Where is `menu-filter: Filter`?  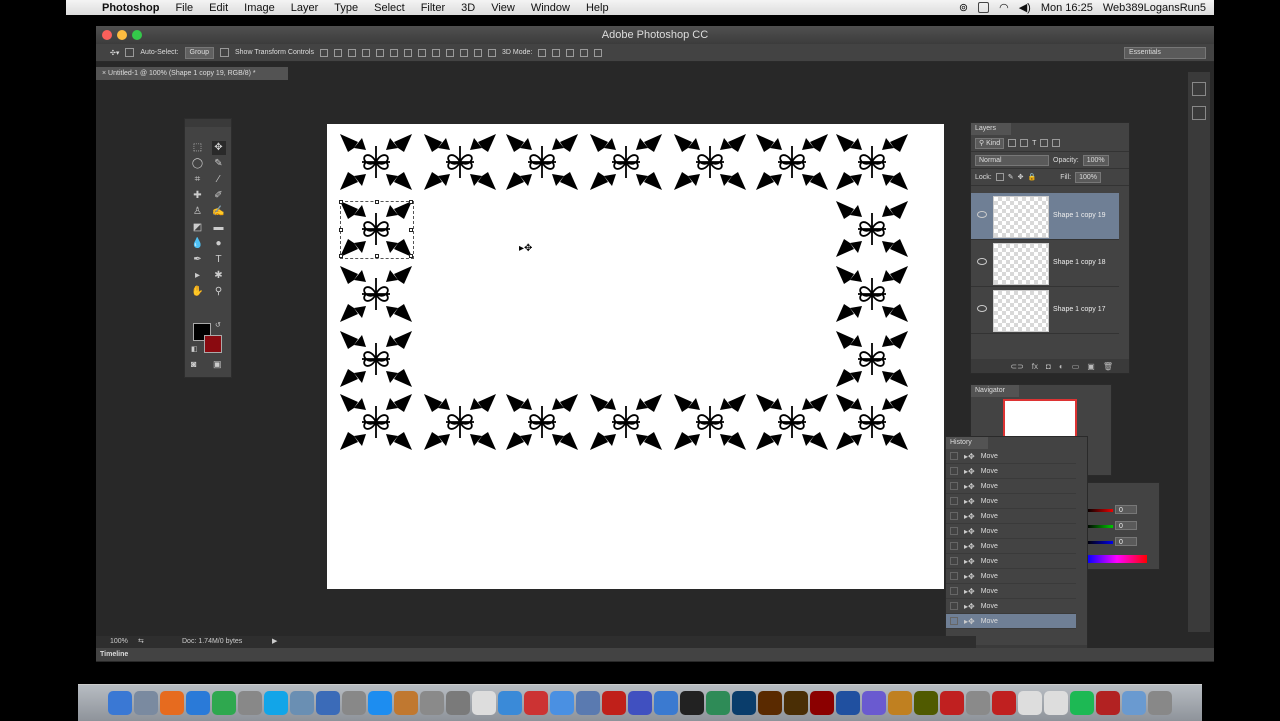 menu-filter: Filter is located at coordinates (433, 8).